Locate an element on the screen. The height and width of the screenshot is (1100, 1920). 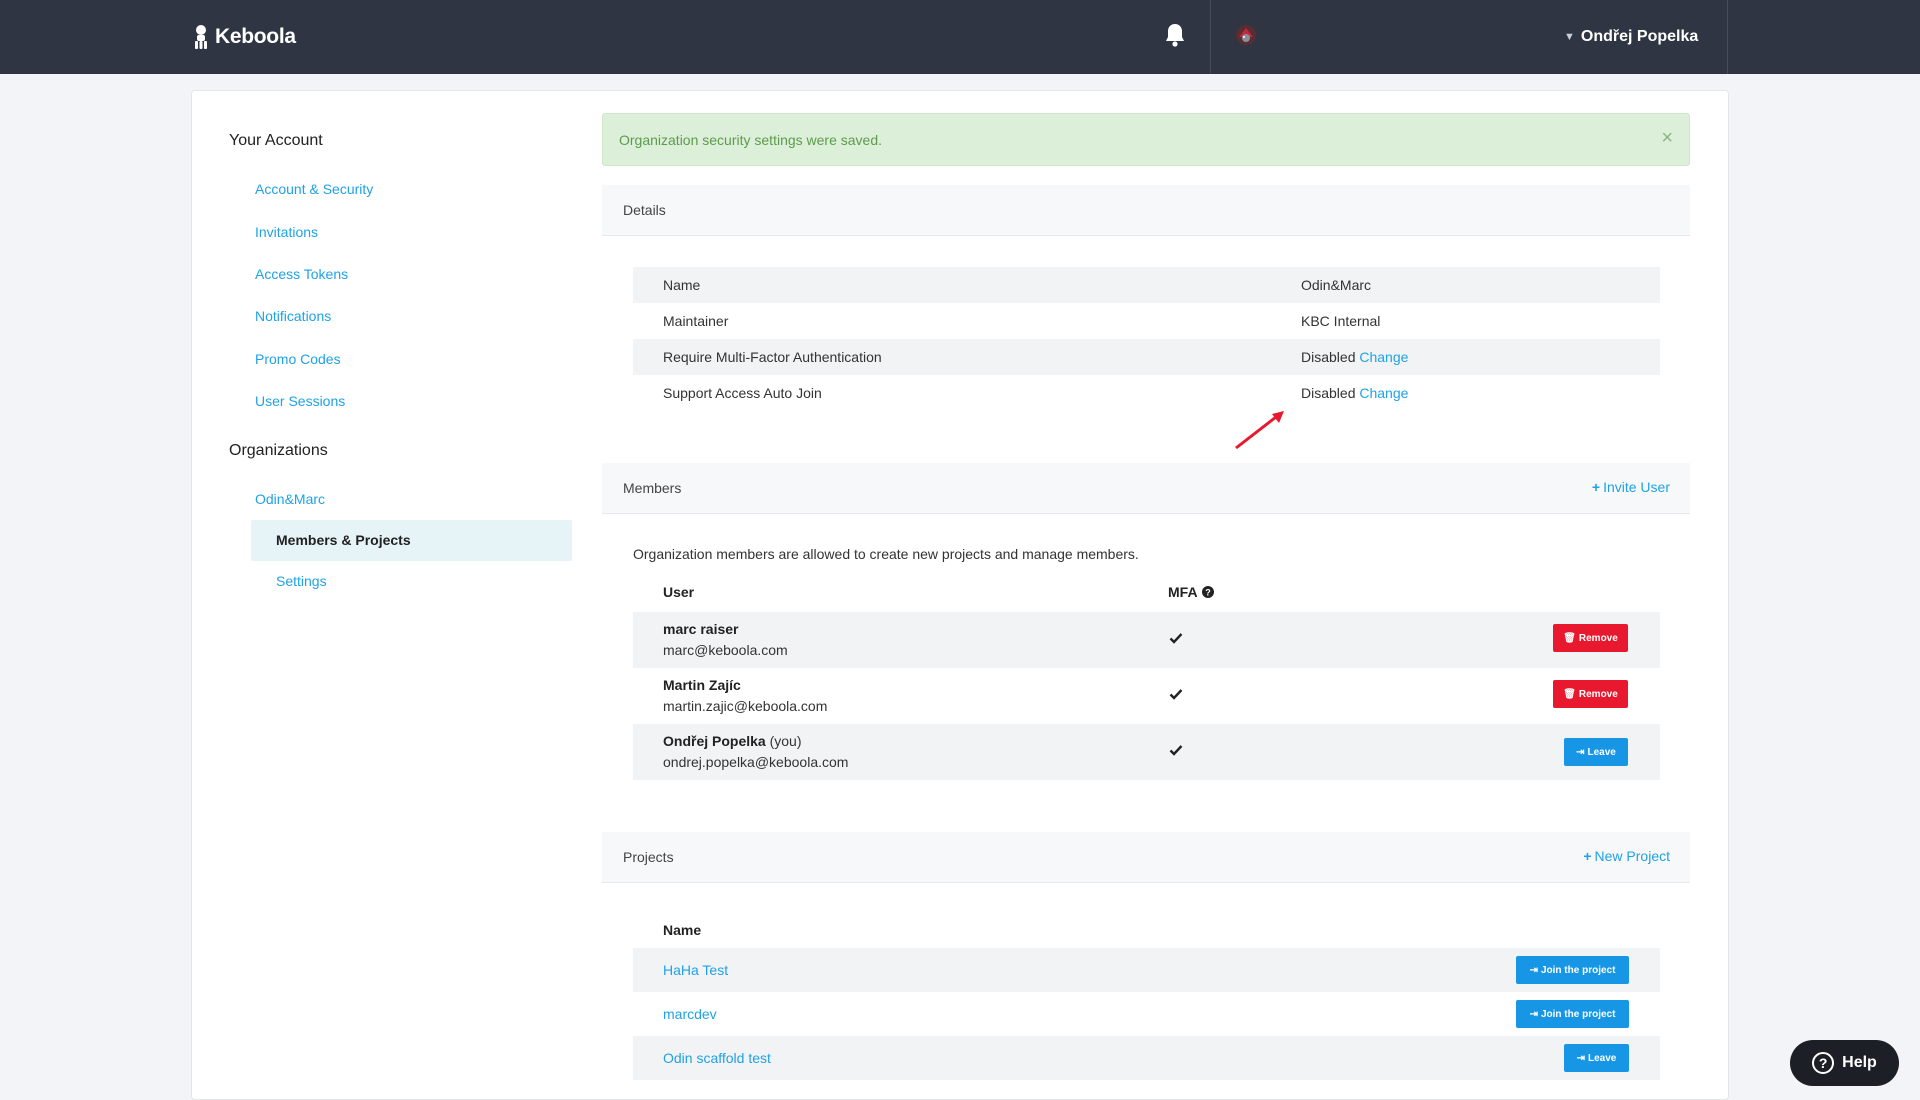
member-name: Martin Zajíc is located at coordinates (702, 685).